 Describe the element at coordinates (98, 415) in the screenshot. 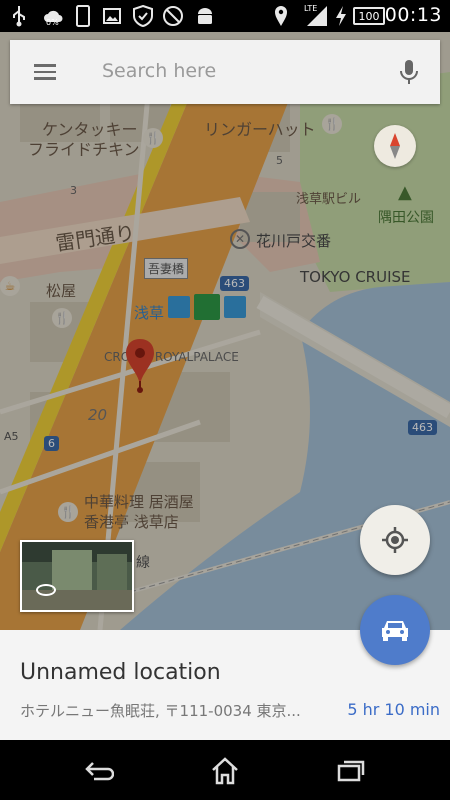

I see `map-label-20: 20` at that location.